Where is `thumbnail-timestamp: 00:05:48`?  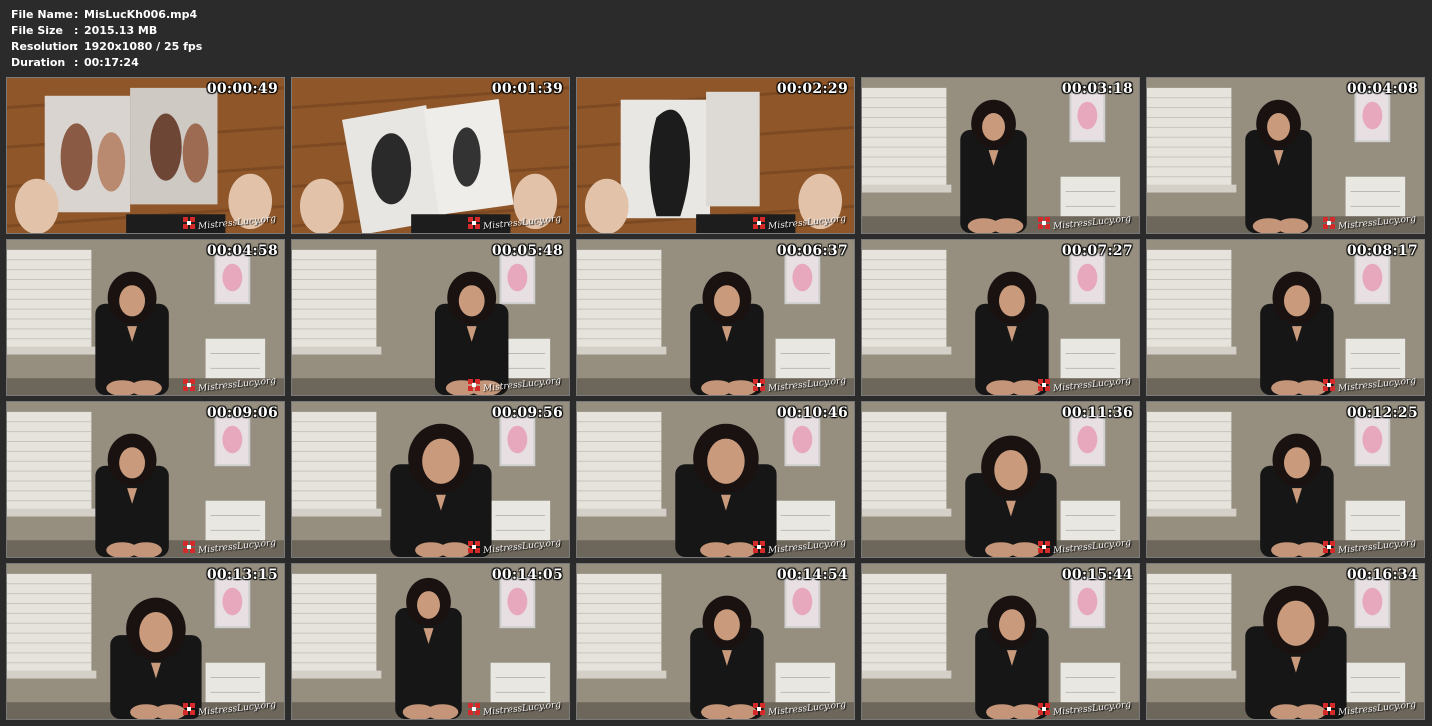 thumbnail-timestamp: 00:05:48 is located at coordinates (527, 251).